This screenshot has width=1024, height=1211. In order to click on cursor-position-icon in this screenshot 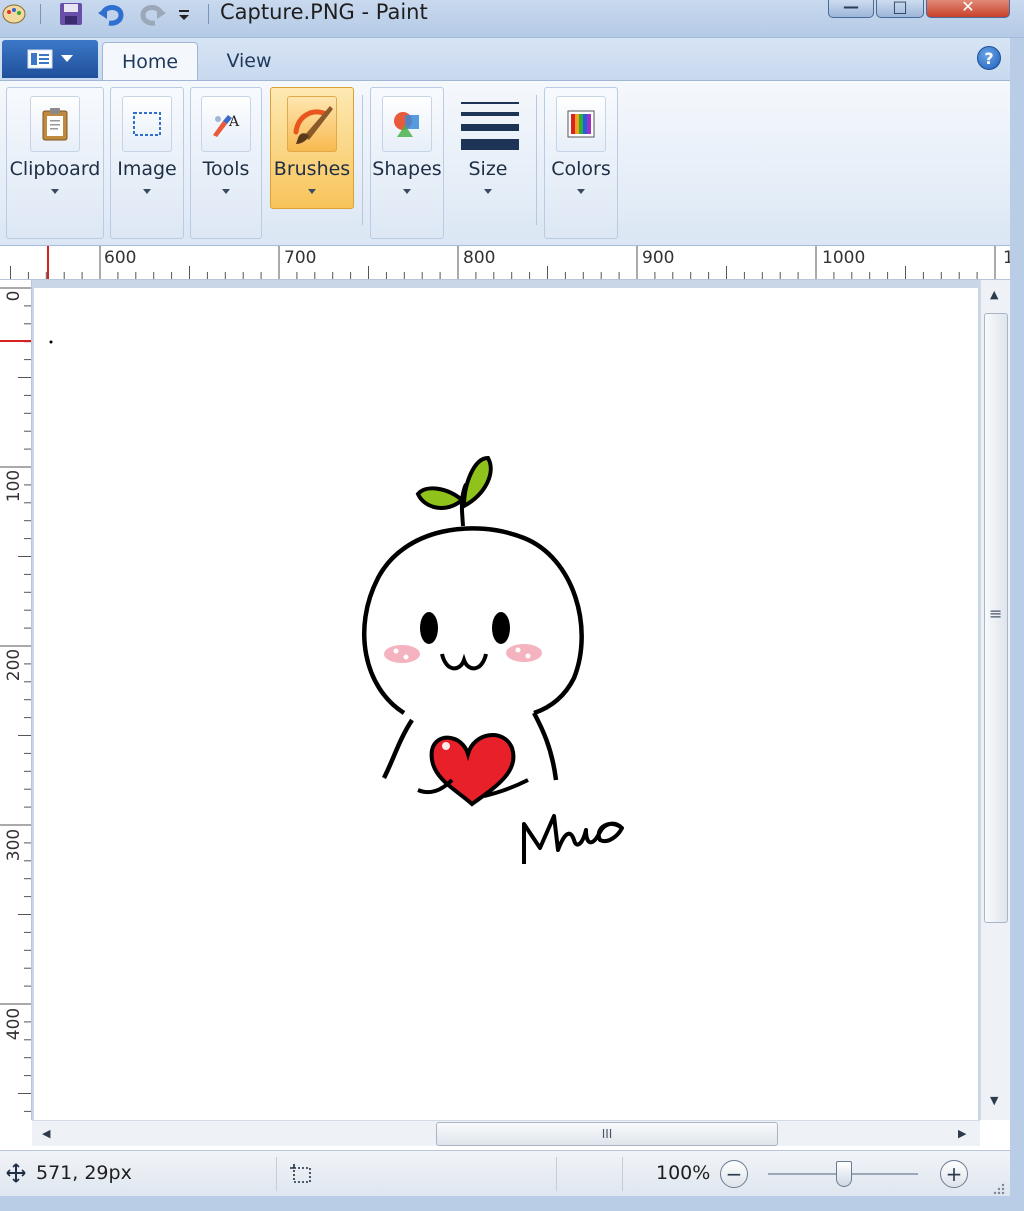, I will do `click(16, 1175)`.